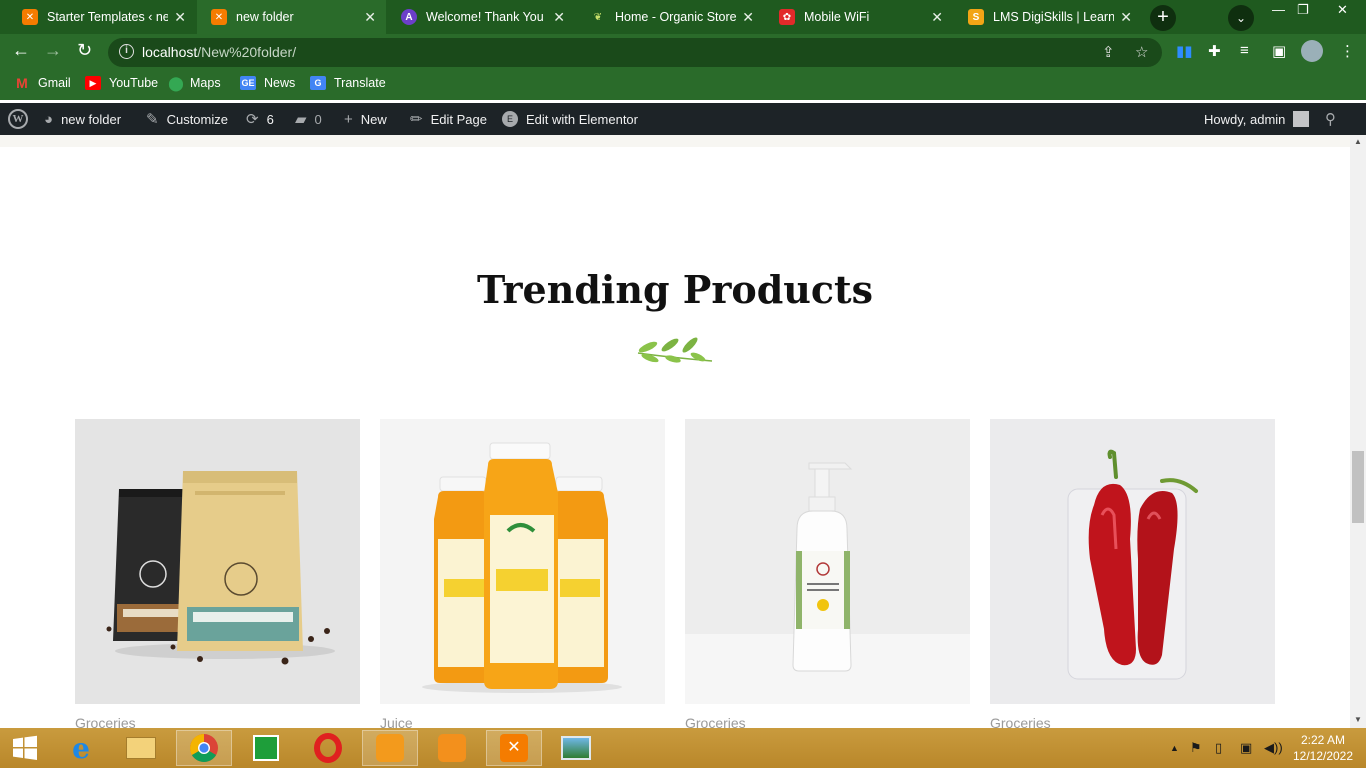  I want to click on file-explorer-icon, so click(141, 748).